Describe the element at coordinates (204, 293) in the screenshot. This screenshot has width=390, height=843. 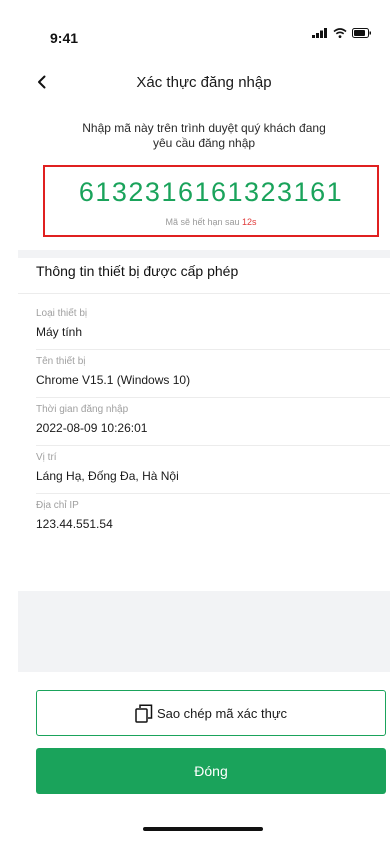
I see `divider` at that location.